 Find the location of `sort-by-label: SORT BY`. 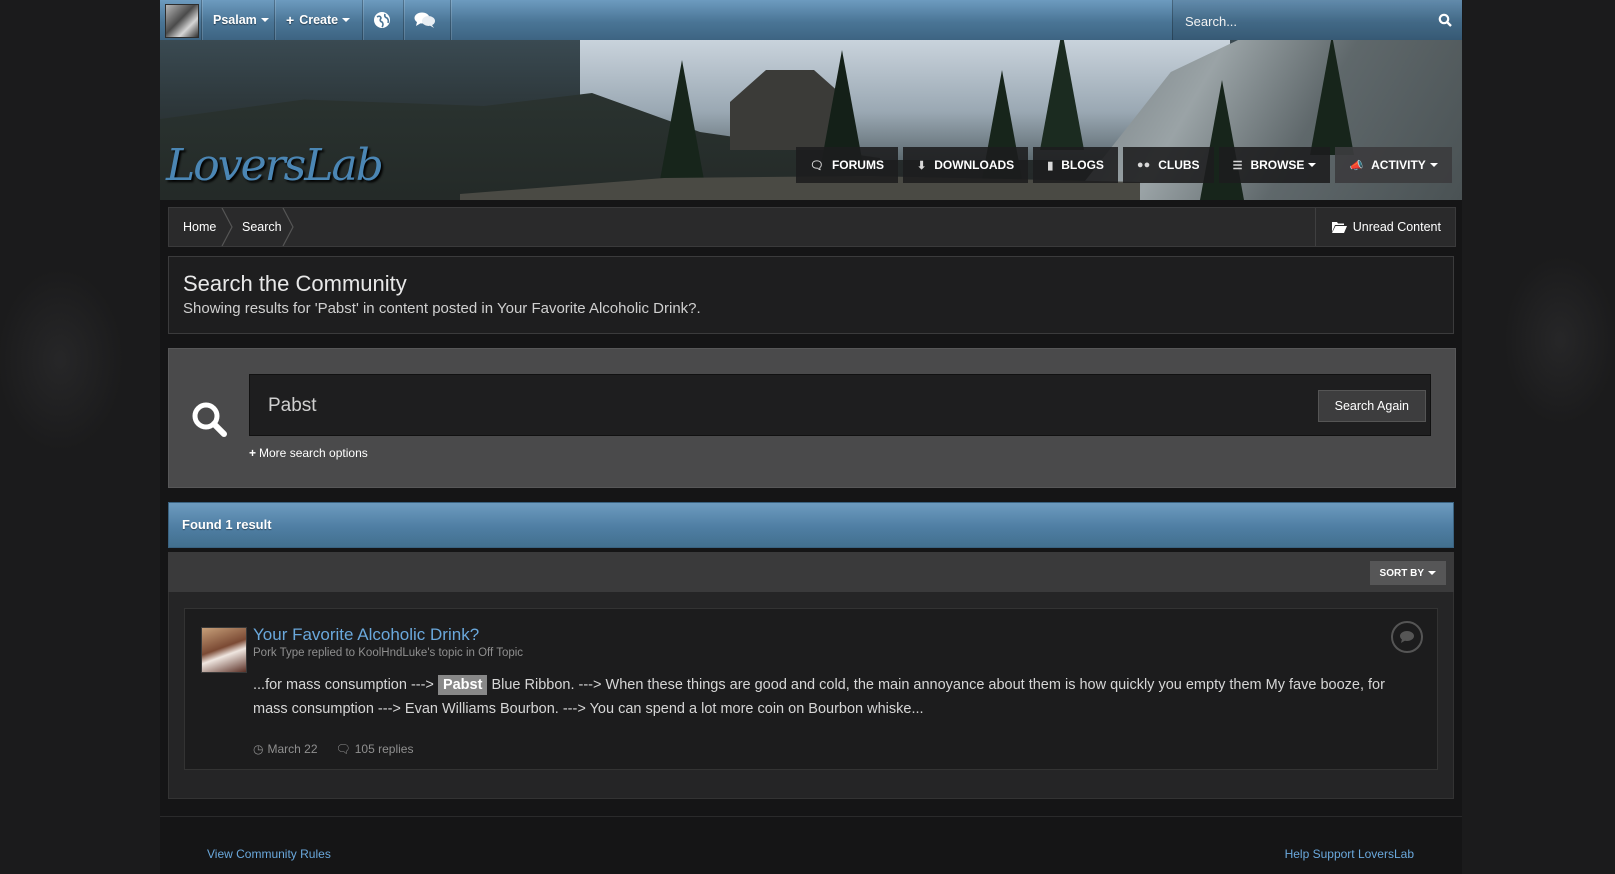

sort-by-label: SORT BY is located at coordinates (1401, 573).